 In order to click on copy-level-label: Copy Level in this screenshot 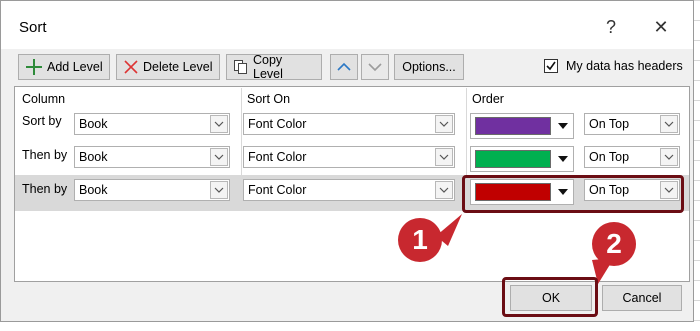, I will do `click(268, 67)`.